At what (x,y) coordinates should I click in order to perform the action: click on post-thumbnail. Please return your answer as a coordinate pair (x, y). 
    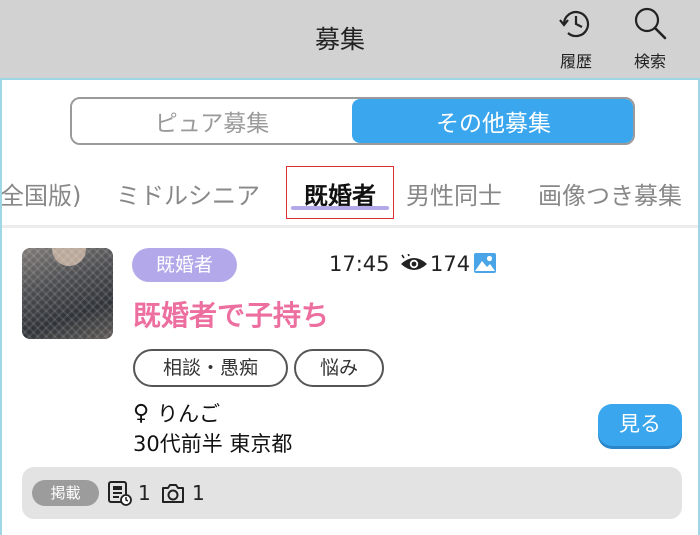
    Looking at the image, I should click on (67, 293).